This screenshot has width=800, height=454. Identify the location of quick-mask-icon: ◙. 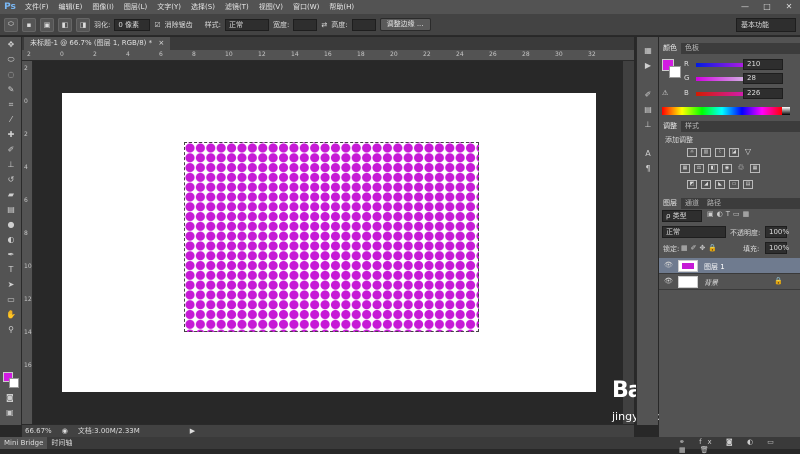
(10, 397).